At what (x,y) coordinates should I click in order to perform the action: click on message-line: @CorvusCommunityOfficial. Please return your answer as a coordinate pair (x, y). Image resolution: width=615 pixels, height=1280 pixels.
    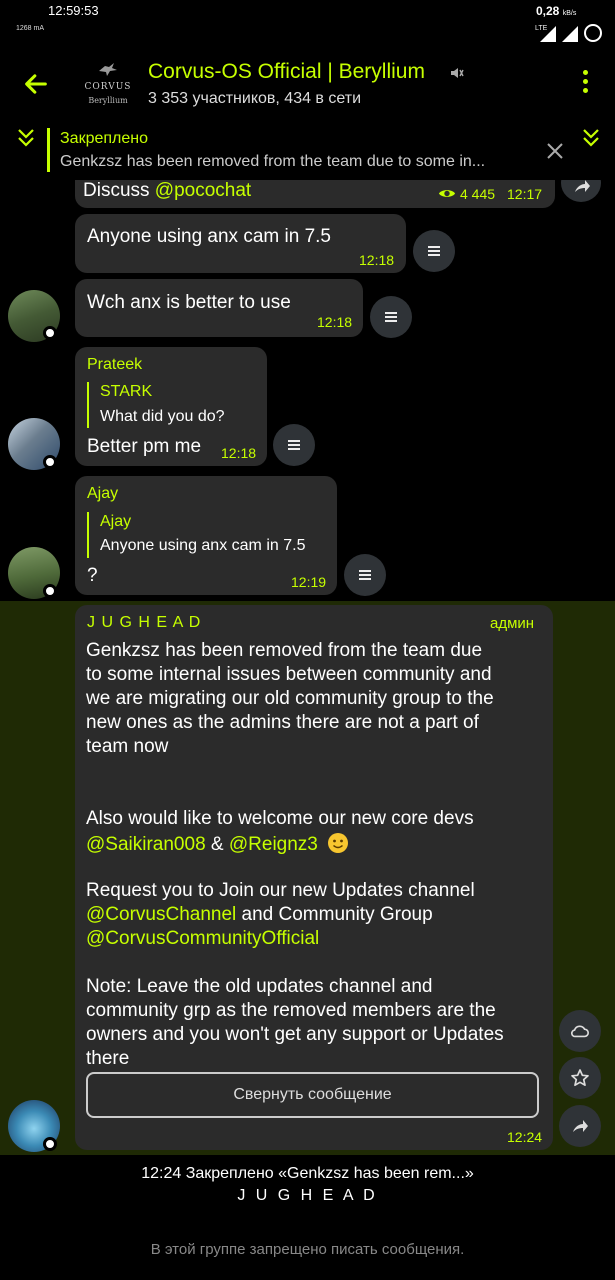
    Looking at the image, I should click on (202, 939).